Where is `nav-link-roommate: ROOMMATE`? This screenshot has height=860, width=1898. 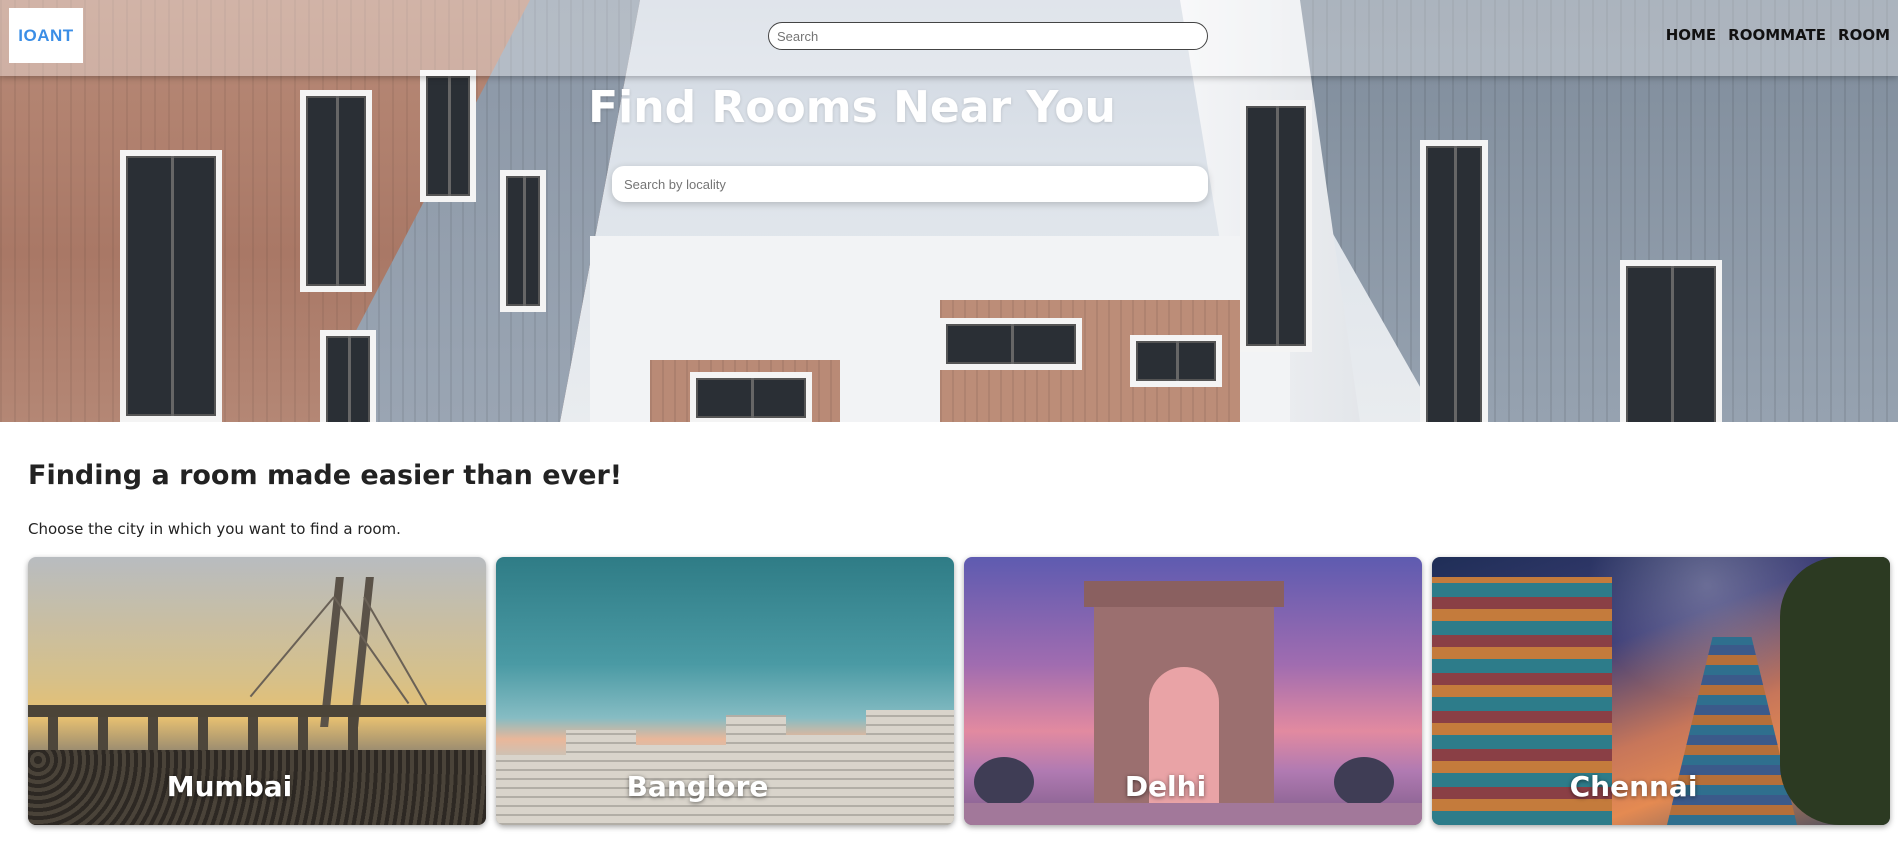
nav-link-roommate: ROOMMATE is located at coordinates (1777, 35).